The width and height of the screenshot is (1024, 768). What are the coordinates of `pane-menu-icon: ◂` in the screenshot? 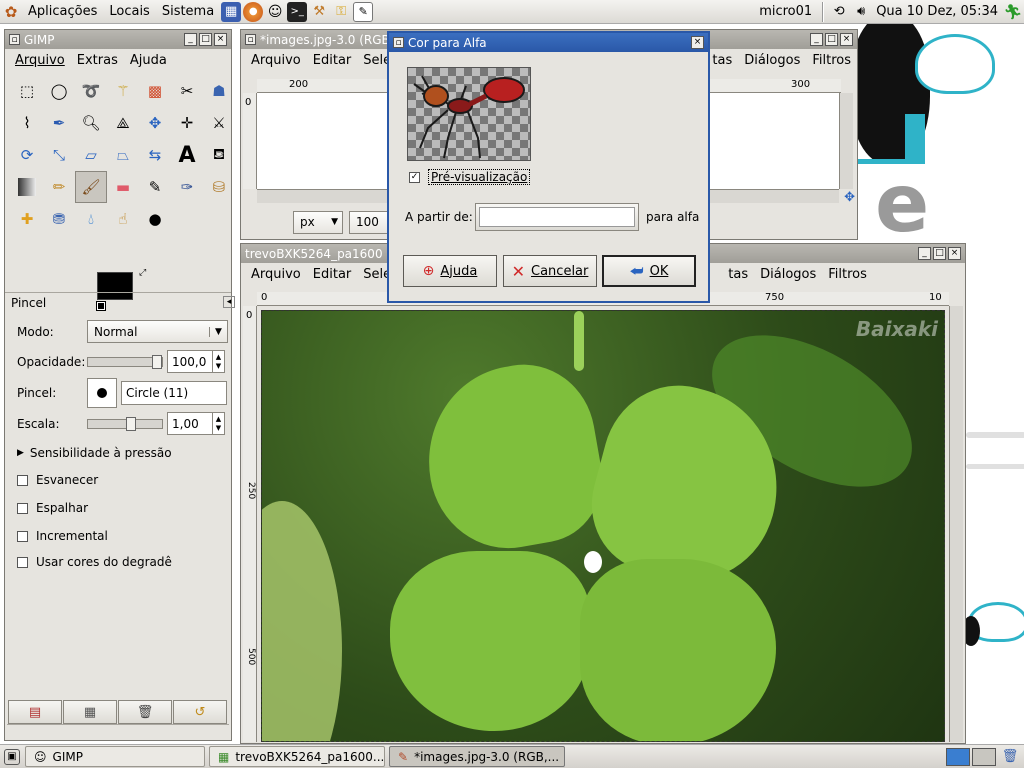 It's located at (229, 302).